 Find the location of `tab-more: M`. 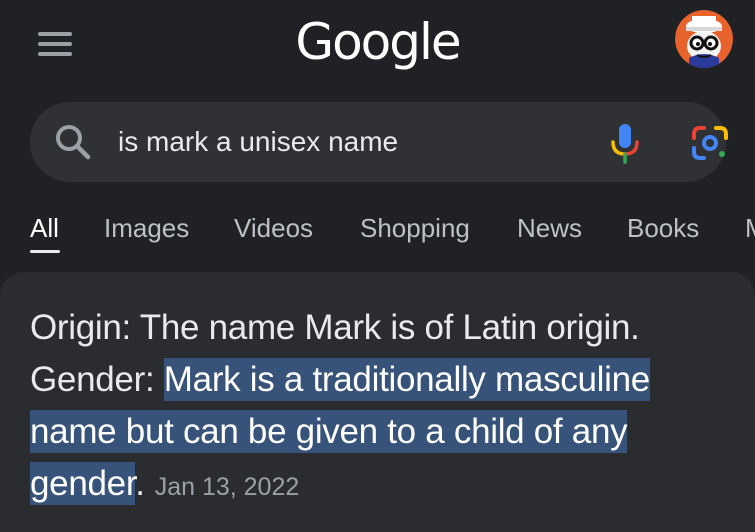

tab-more: M is located at coordinates (750, 228).